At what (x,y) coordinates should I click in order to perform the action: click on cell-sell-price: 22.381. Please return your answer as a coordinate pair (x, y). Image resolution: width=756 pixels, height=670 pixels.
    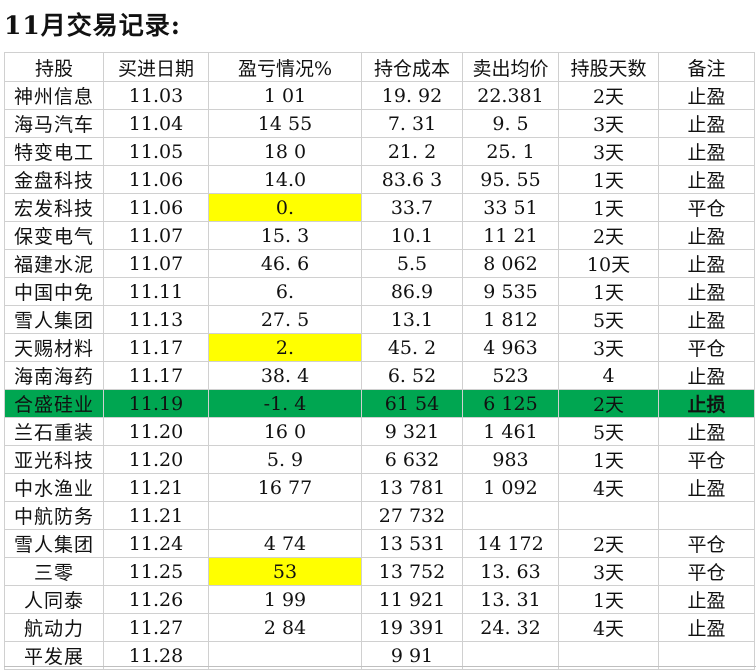
    Looking at the image, I should click on (510, 95).